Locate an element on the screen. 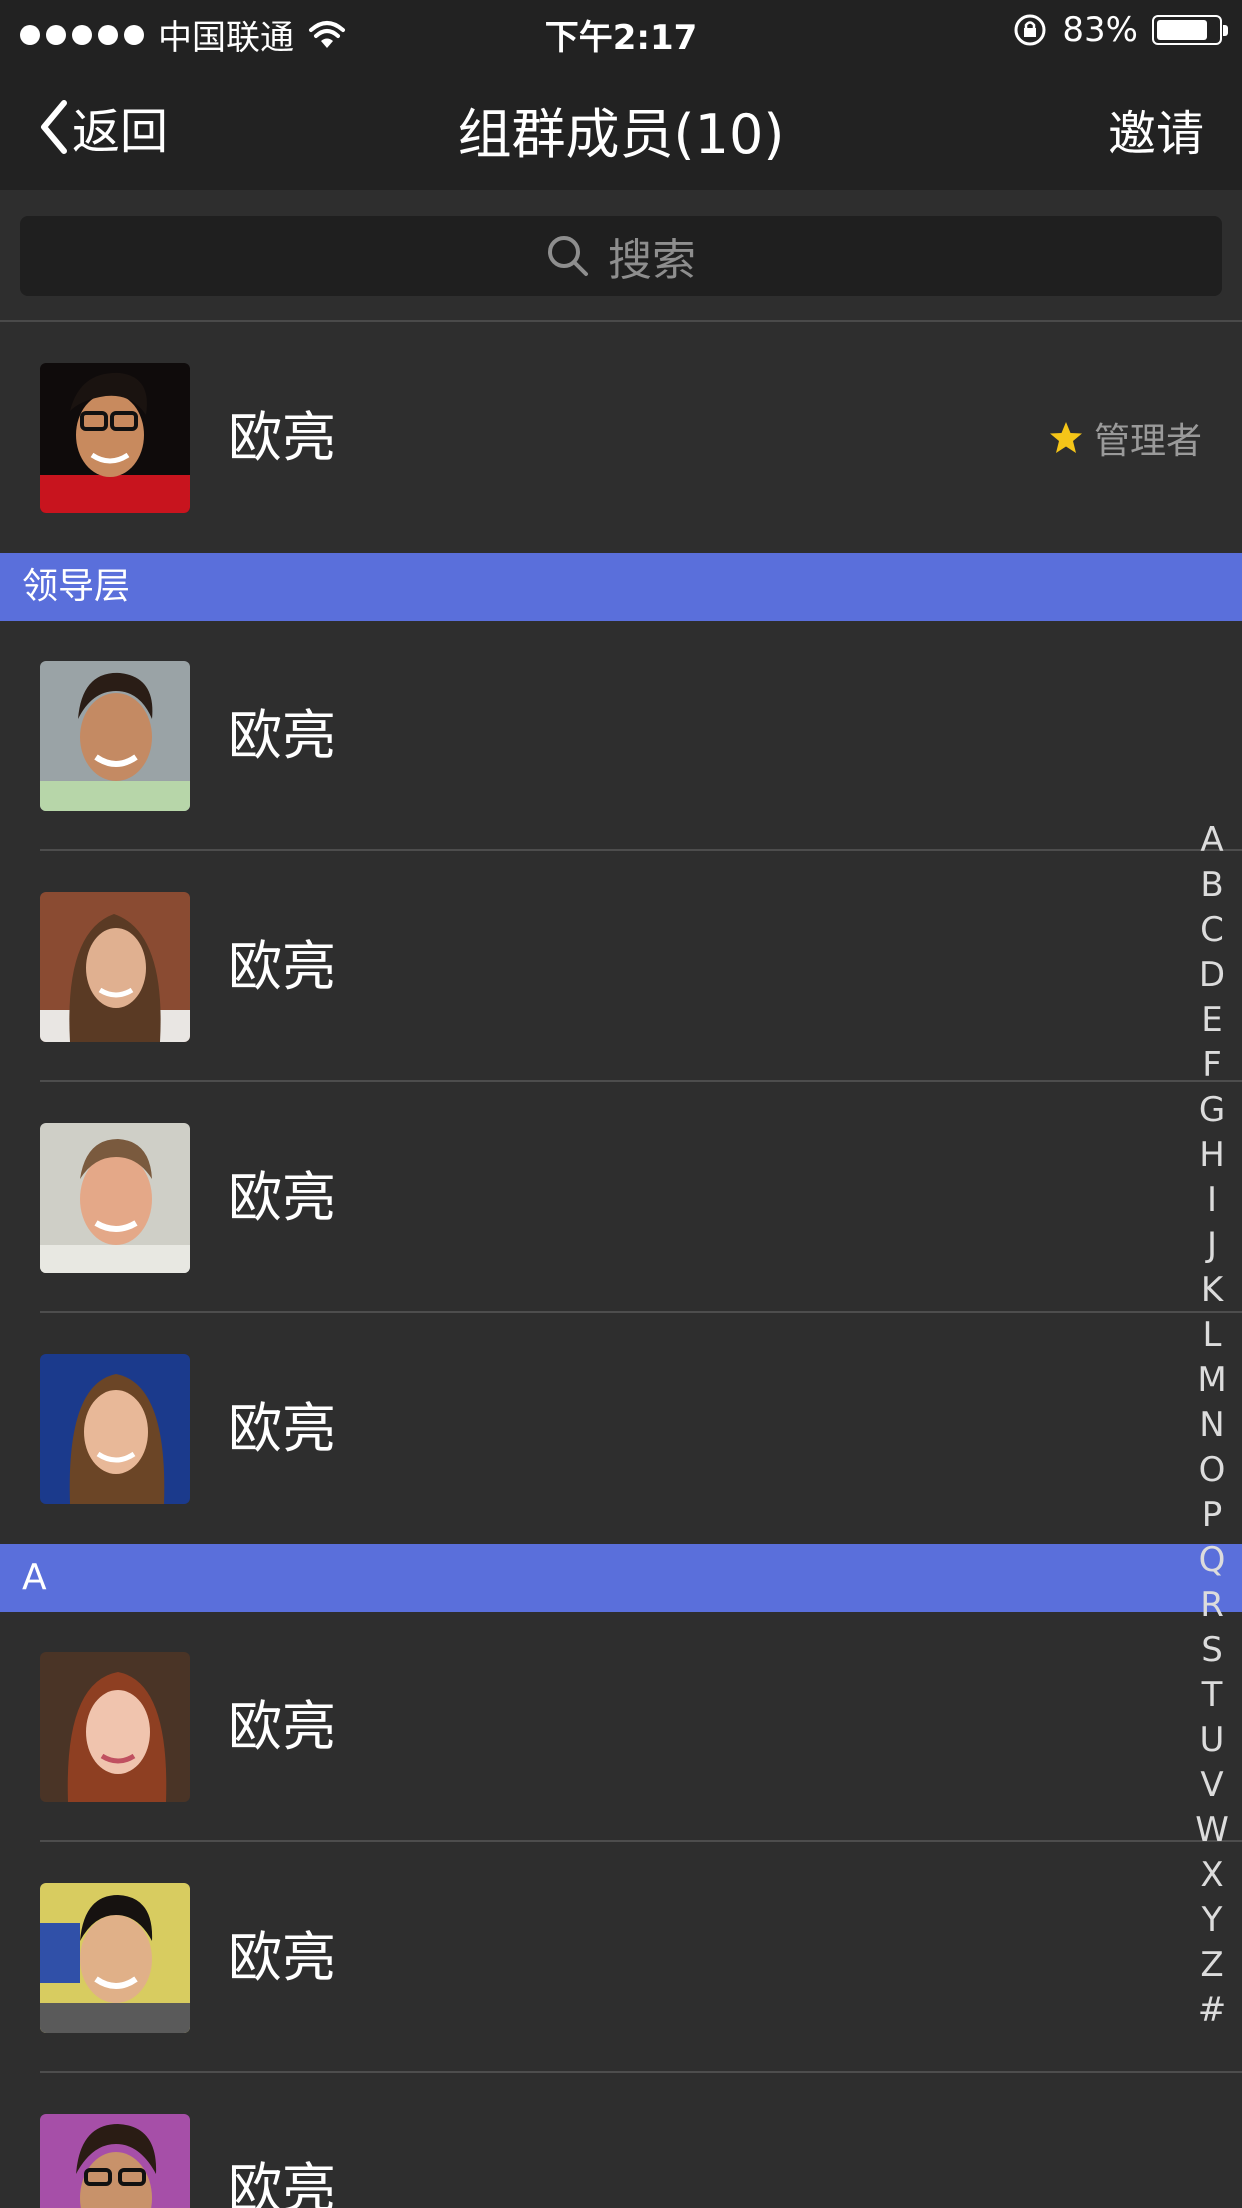 This screenshot has width=1242, height=2208. index-letter: L is located at coordinates (1212, 1335).